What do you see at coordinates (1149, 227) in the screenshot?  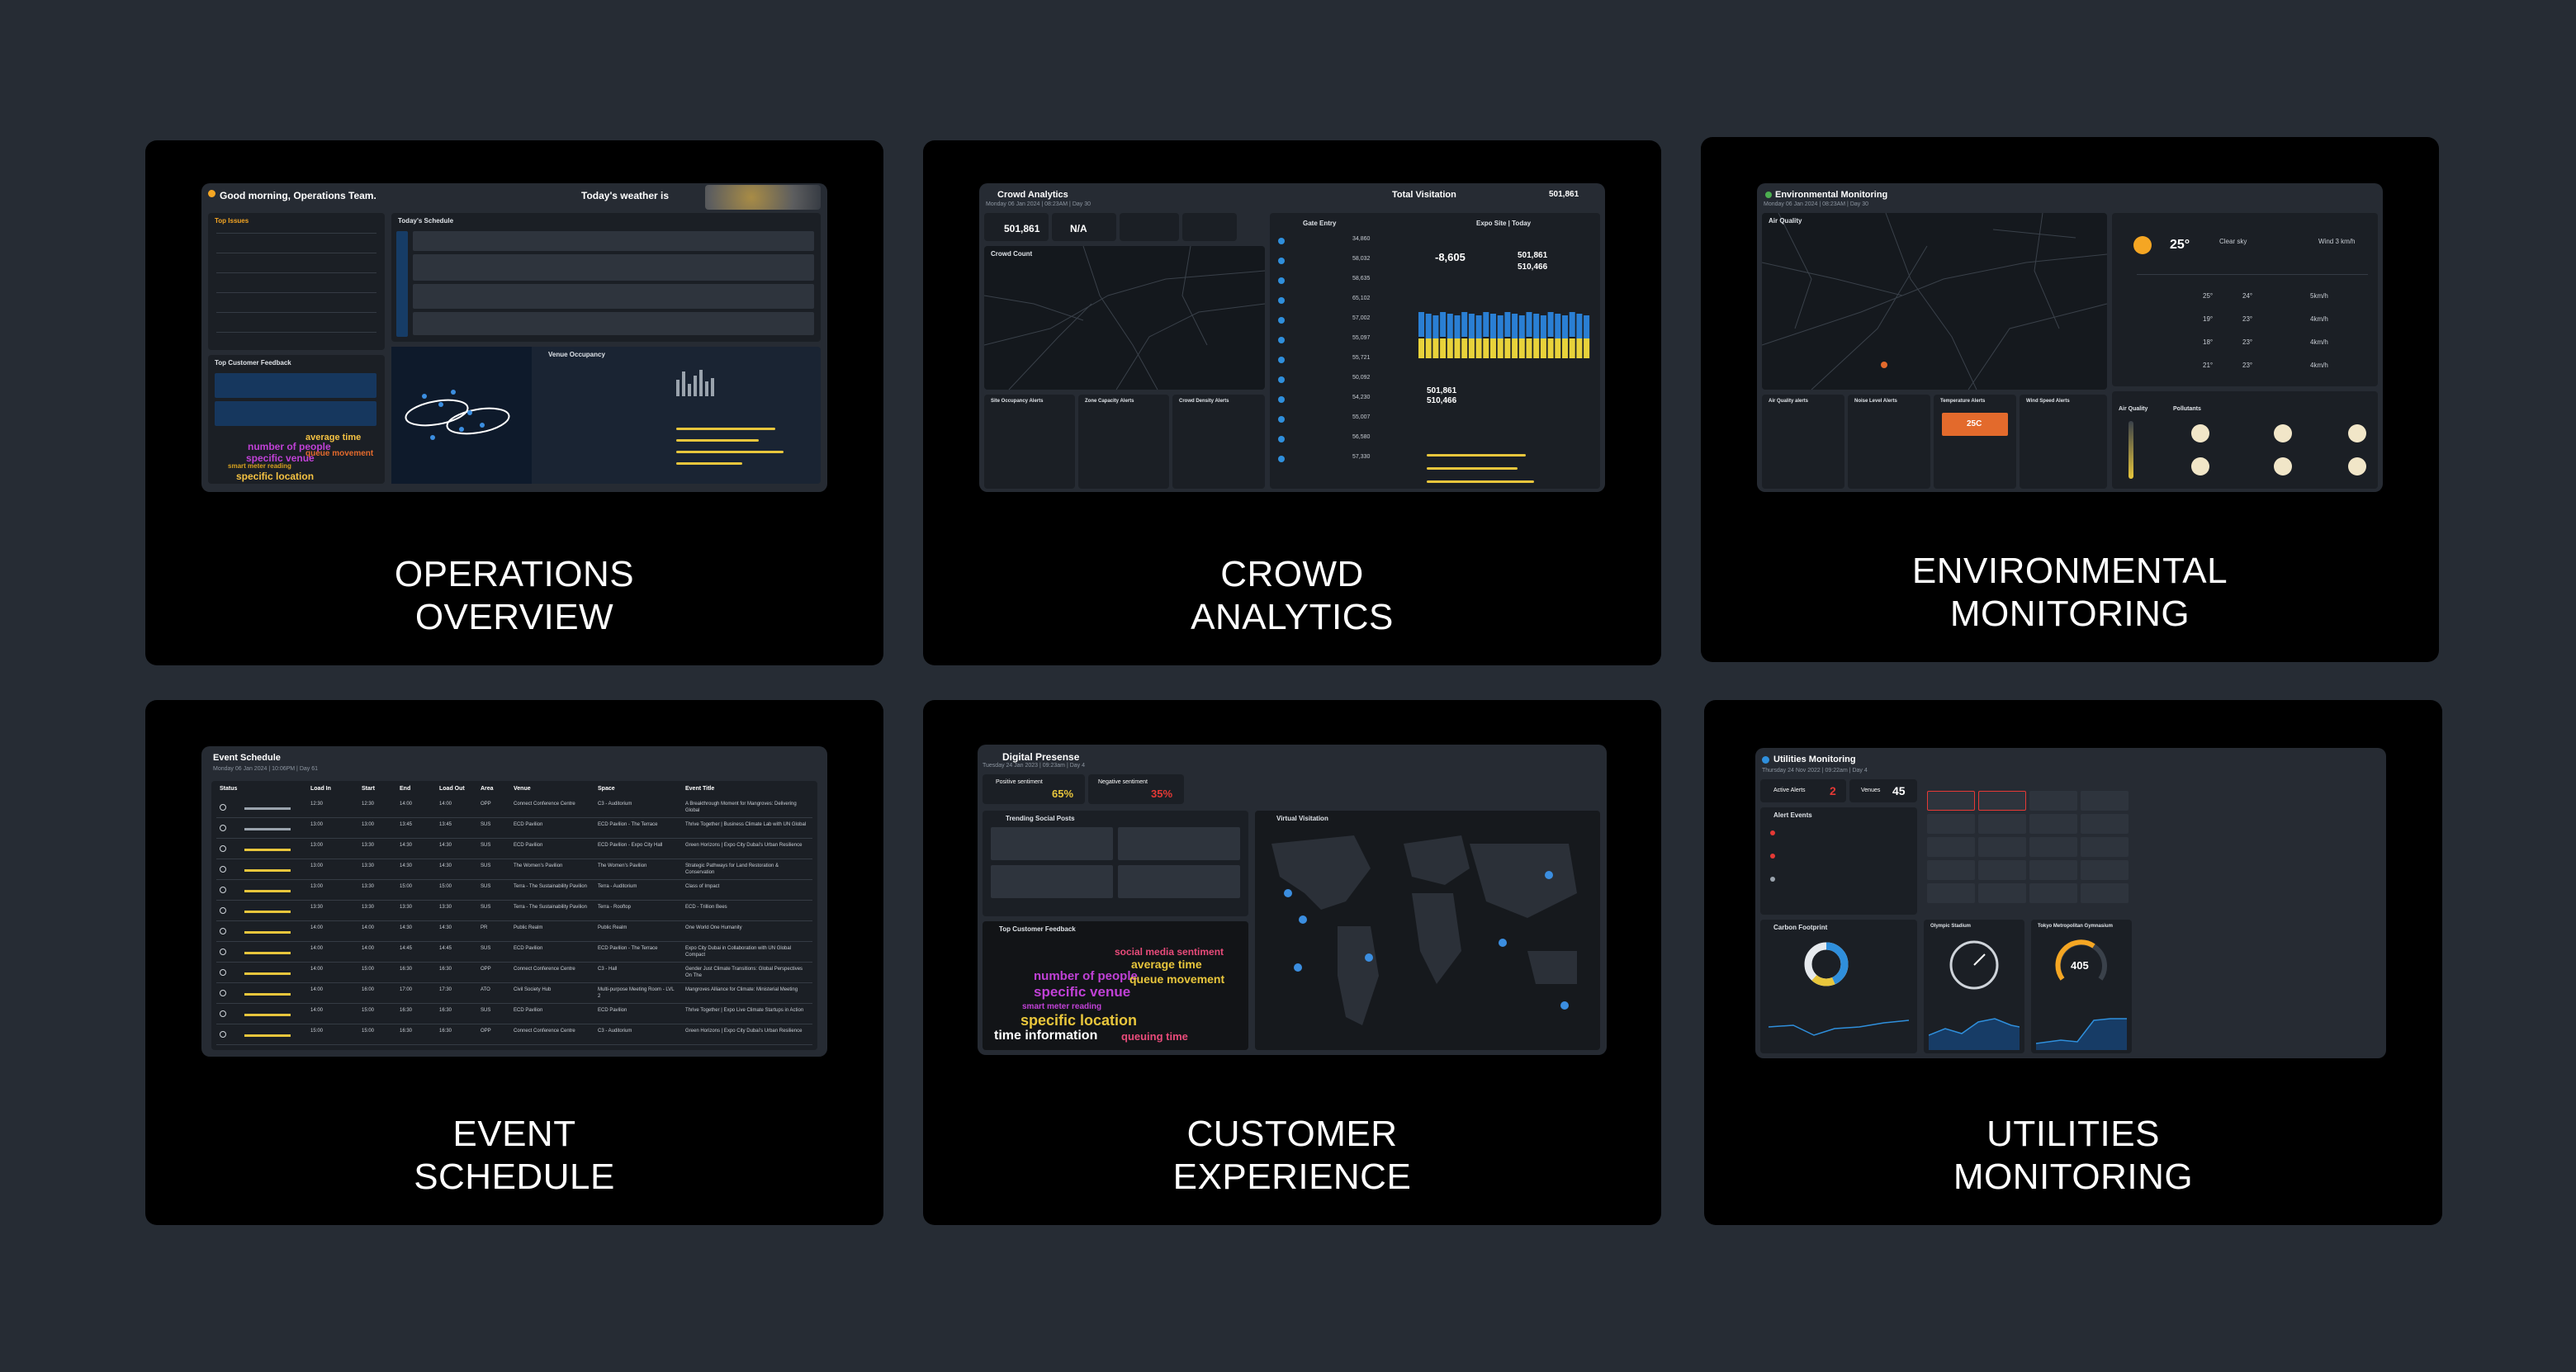 I see `kpi-peak` at bounding box center [1149, 227].